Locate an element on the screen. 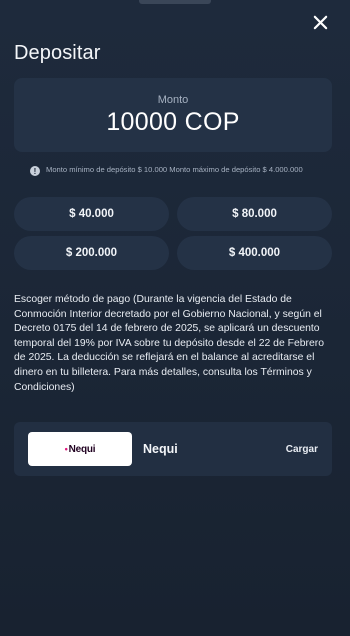 The image size is (350, 636). sheet-handle is located at coordinates (175, 2).